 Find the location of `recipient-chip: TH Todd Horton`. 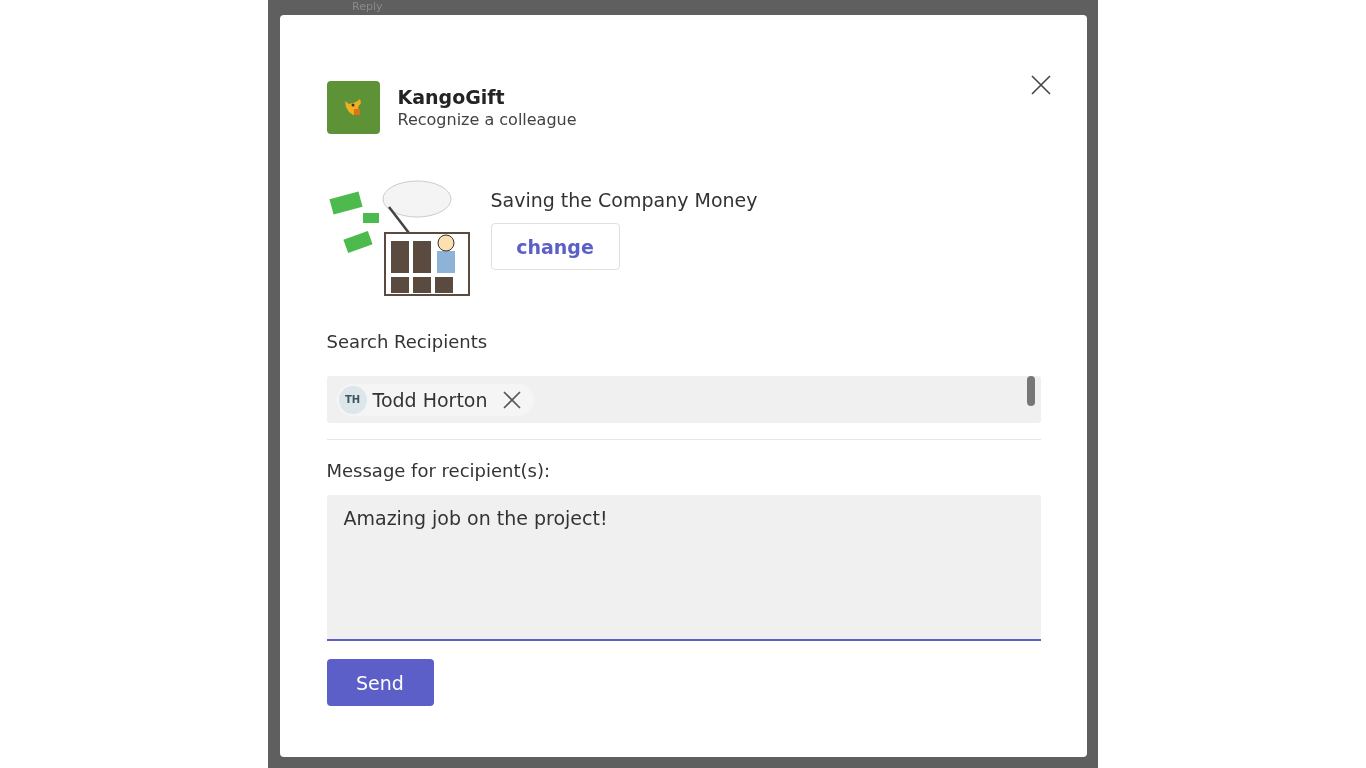

recipient-chip: TH Todd Horton is located at coordinates (435, 399).